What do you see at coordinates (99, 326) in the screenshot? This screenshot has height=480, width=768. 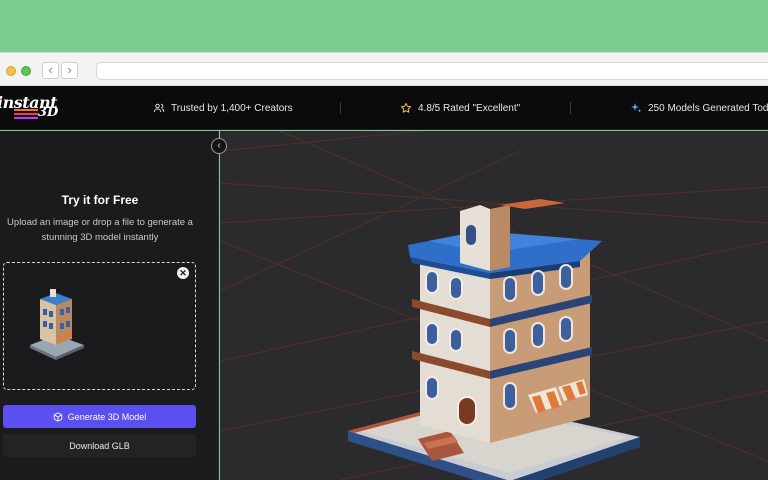 I see `upload-dropzone: ✕` at bounding box center [99, 326].